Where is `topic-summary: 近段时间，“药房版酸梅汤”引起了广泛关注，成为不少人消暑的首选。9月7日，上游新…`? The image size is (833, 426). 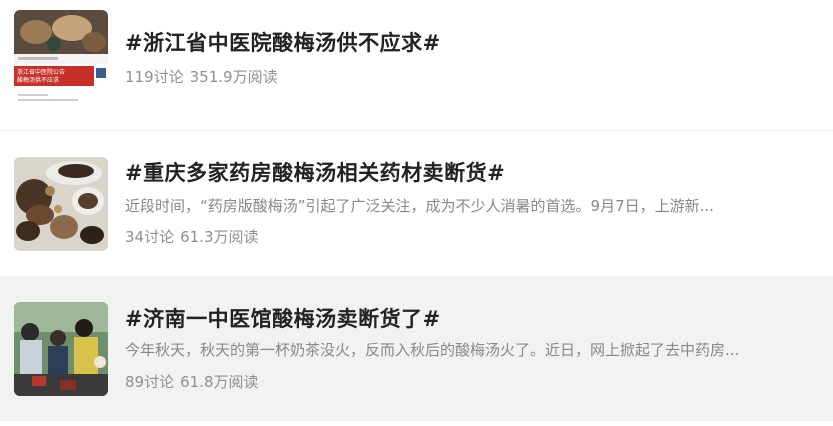
topic-summary: 近段时间，“药房版酸梅汤”引起了广泛关注，成为不少人消暑的首选。9月7日，上游新… is located at coordinates (419, 206).